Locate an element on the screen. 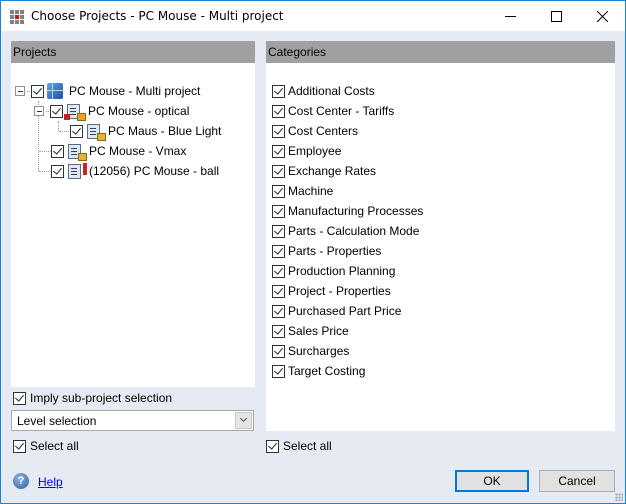  category-item: Employee is located at coordinates (306, 151).